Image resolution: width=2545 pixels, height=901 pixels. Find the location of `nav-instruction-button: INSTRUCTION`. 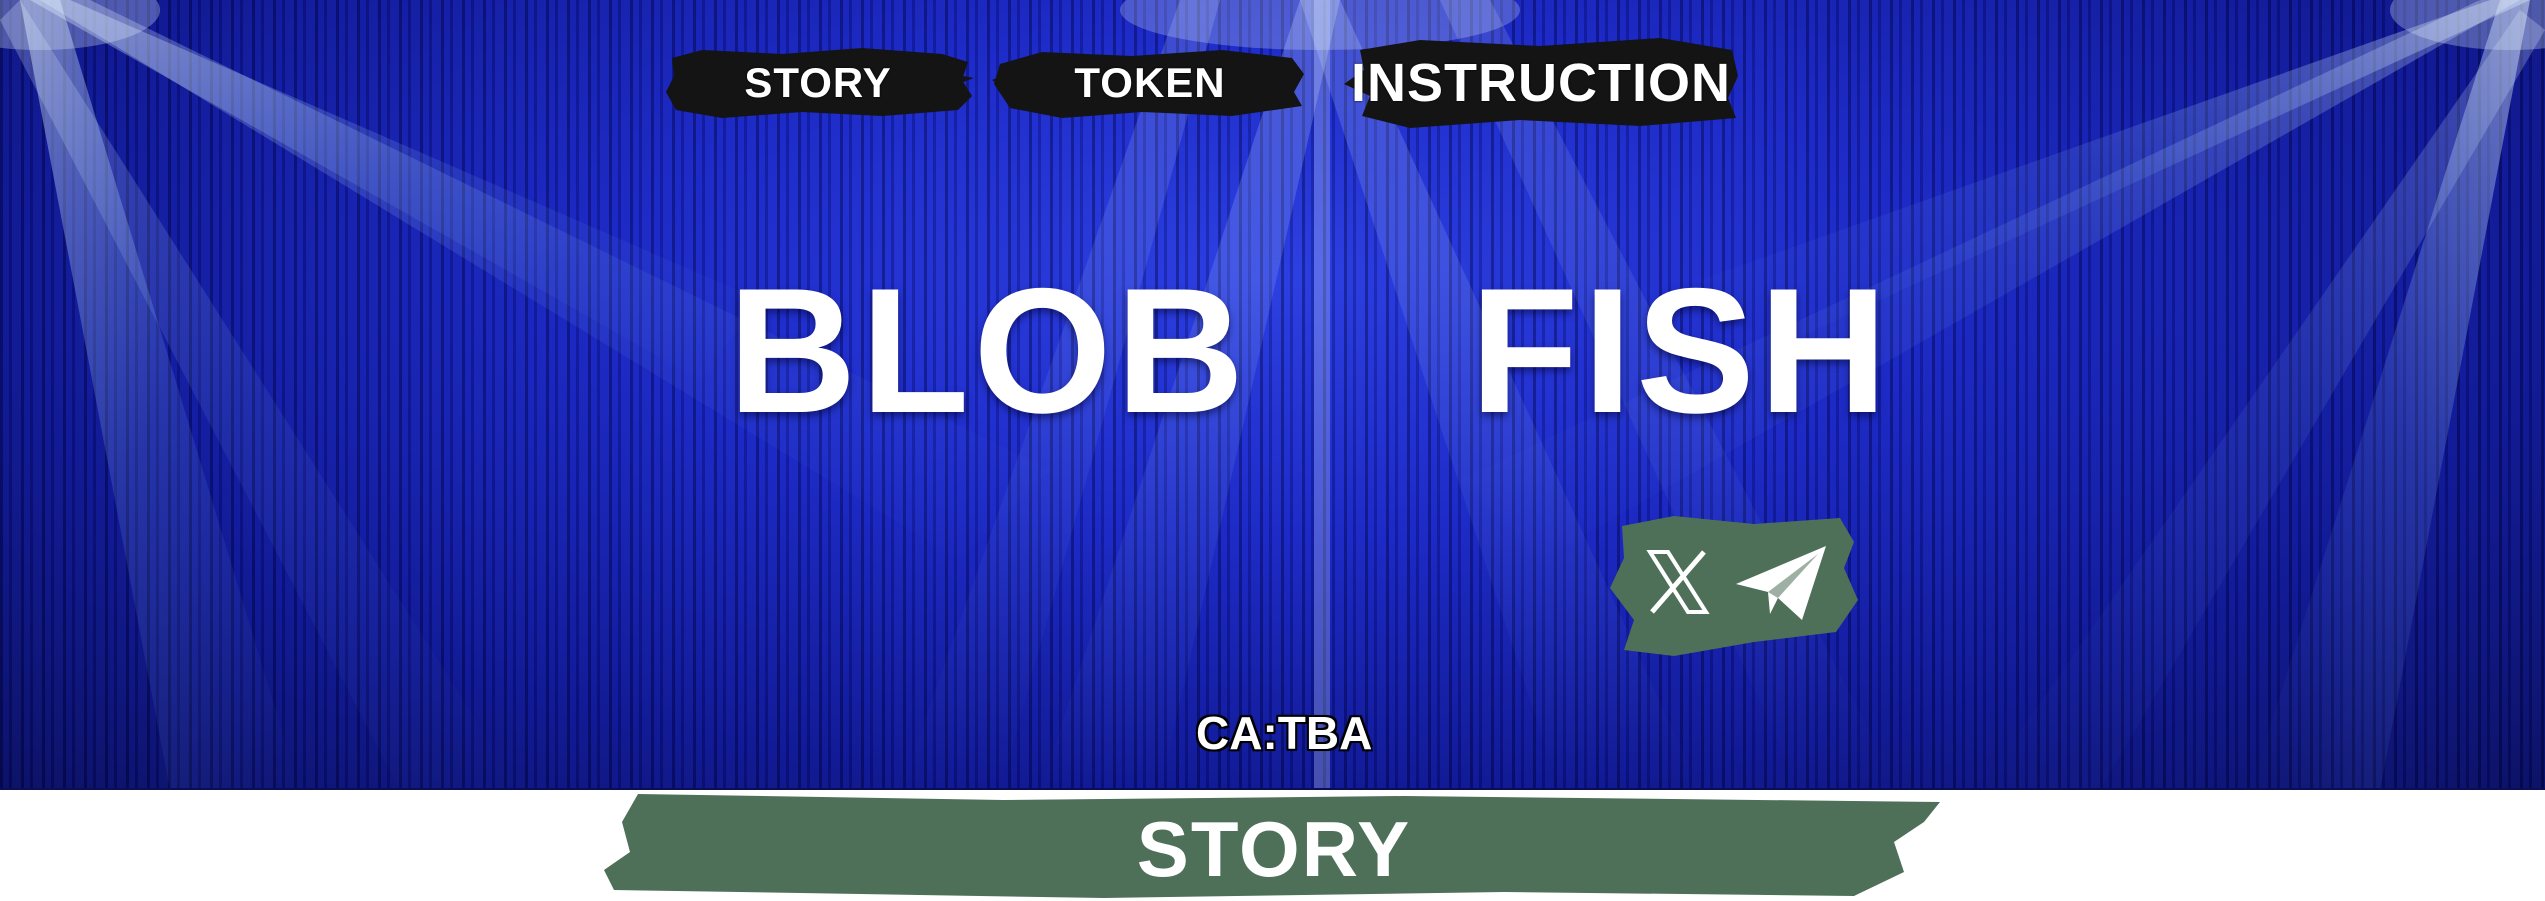

nav-instruction-button: INSTRUCTION is located at coordinates (1541, 83).